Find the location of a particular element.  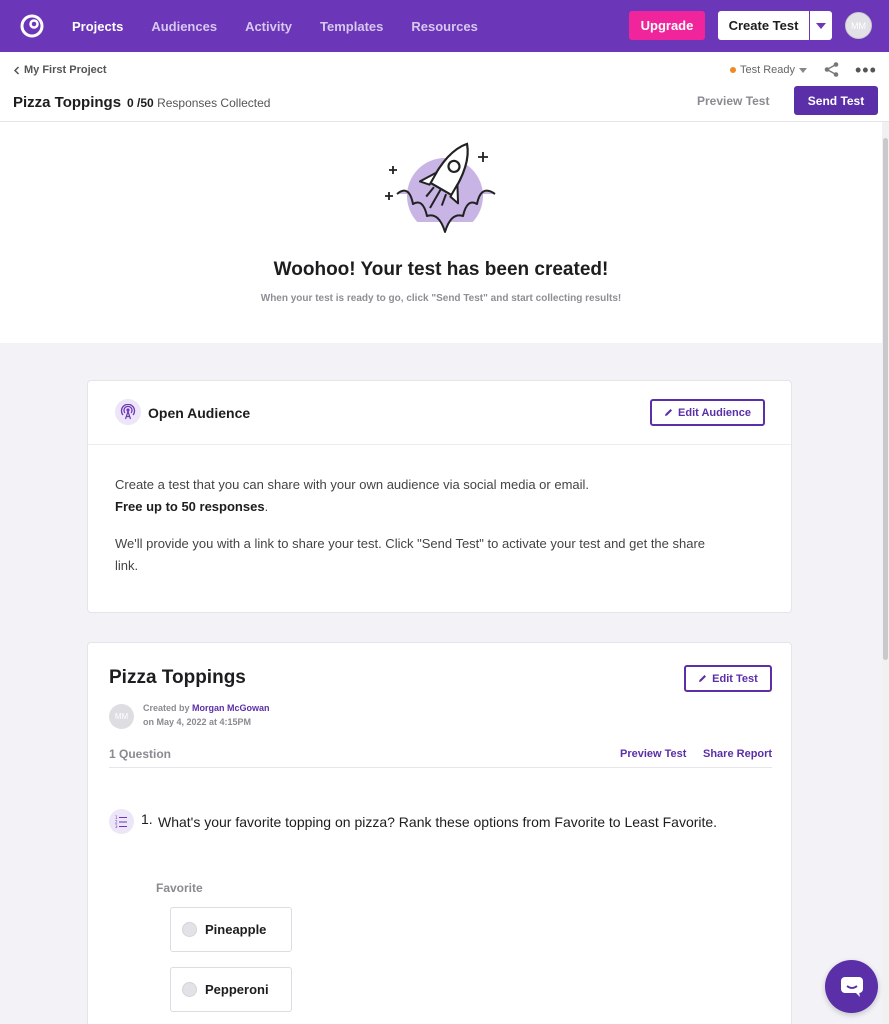

rank-top-label: Favorite is located at coordinates (179, 888).